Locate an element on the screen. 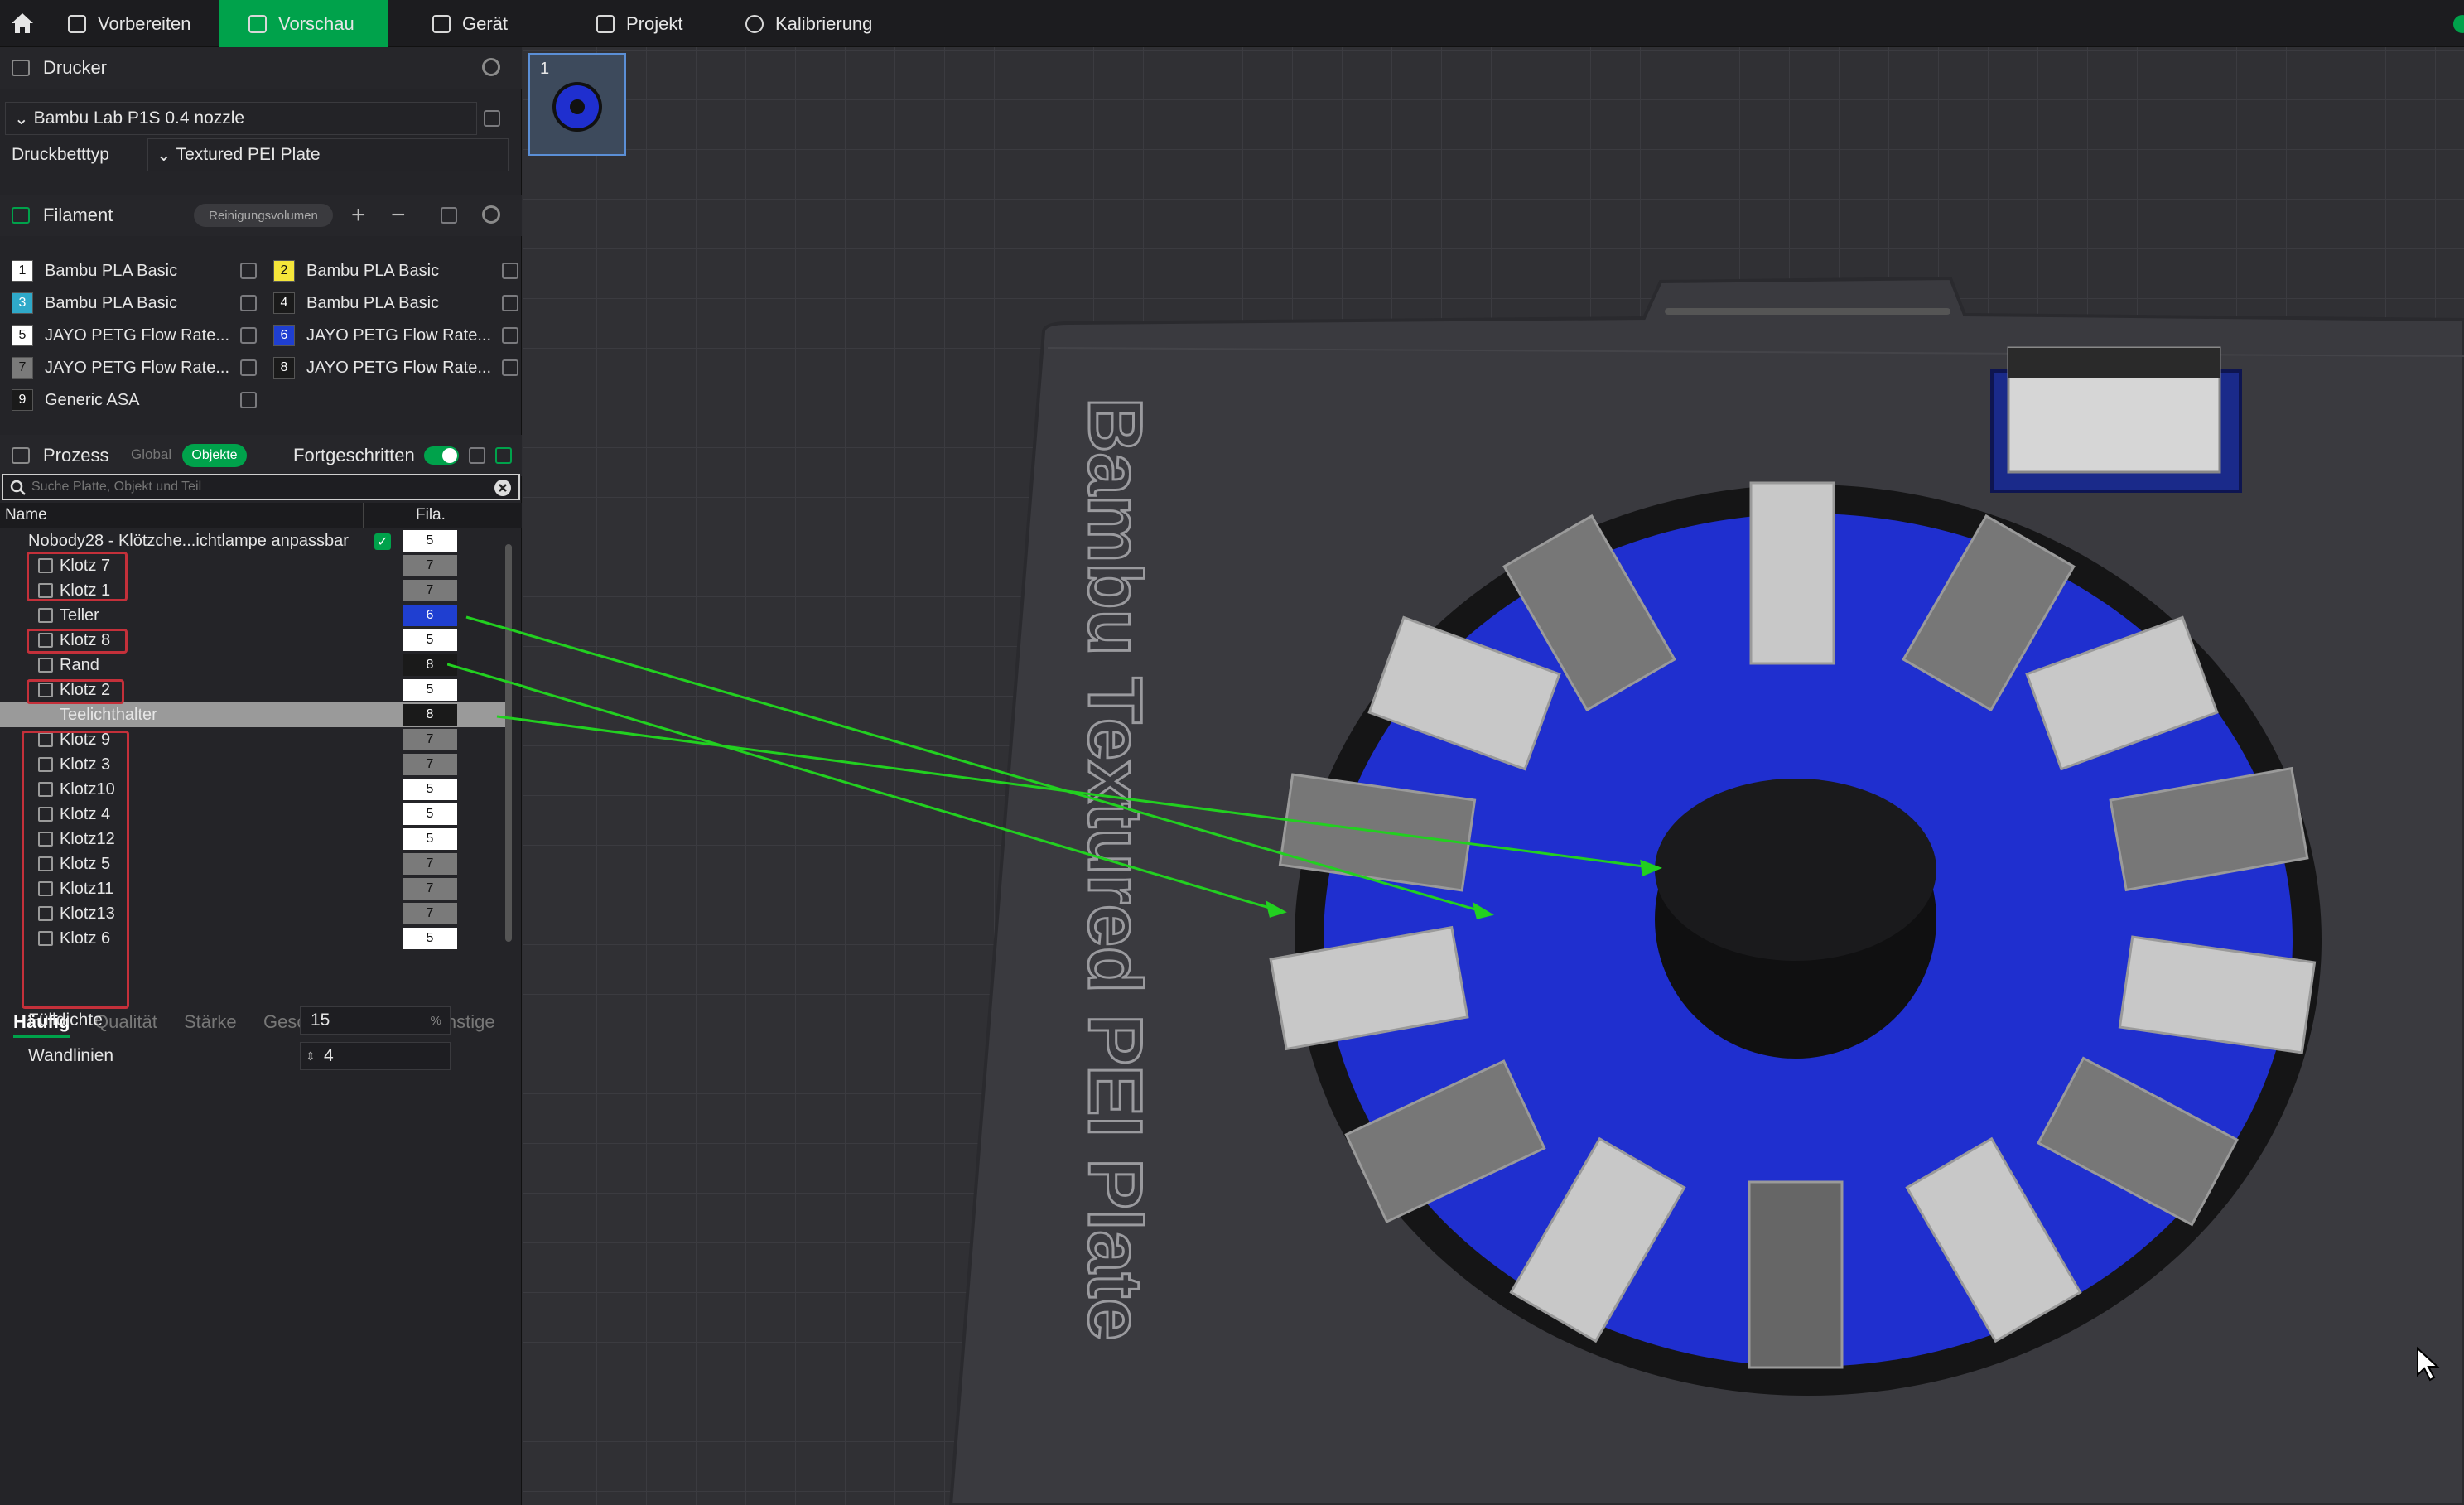  filament-name: Generic ASA is located at coordinates (139, 400).